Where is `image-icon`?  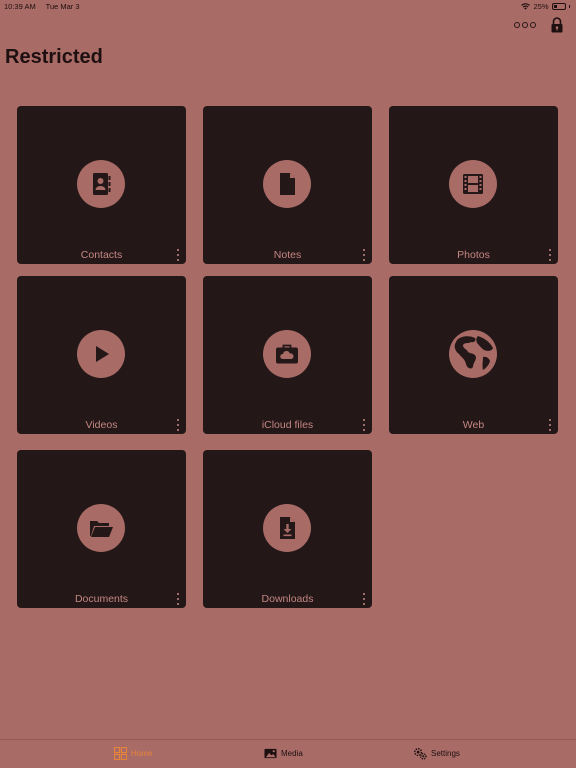
image-icon is located at coordinates (270, 753).